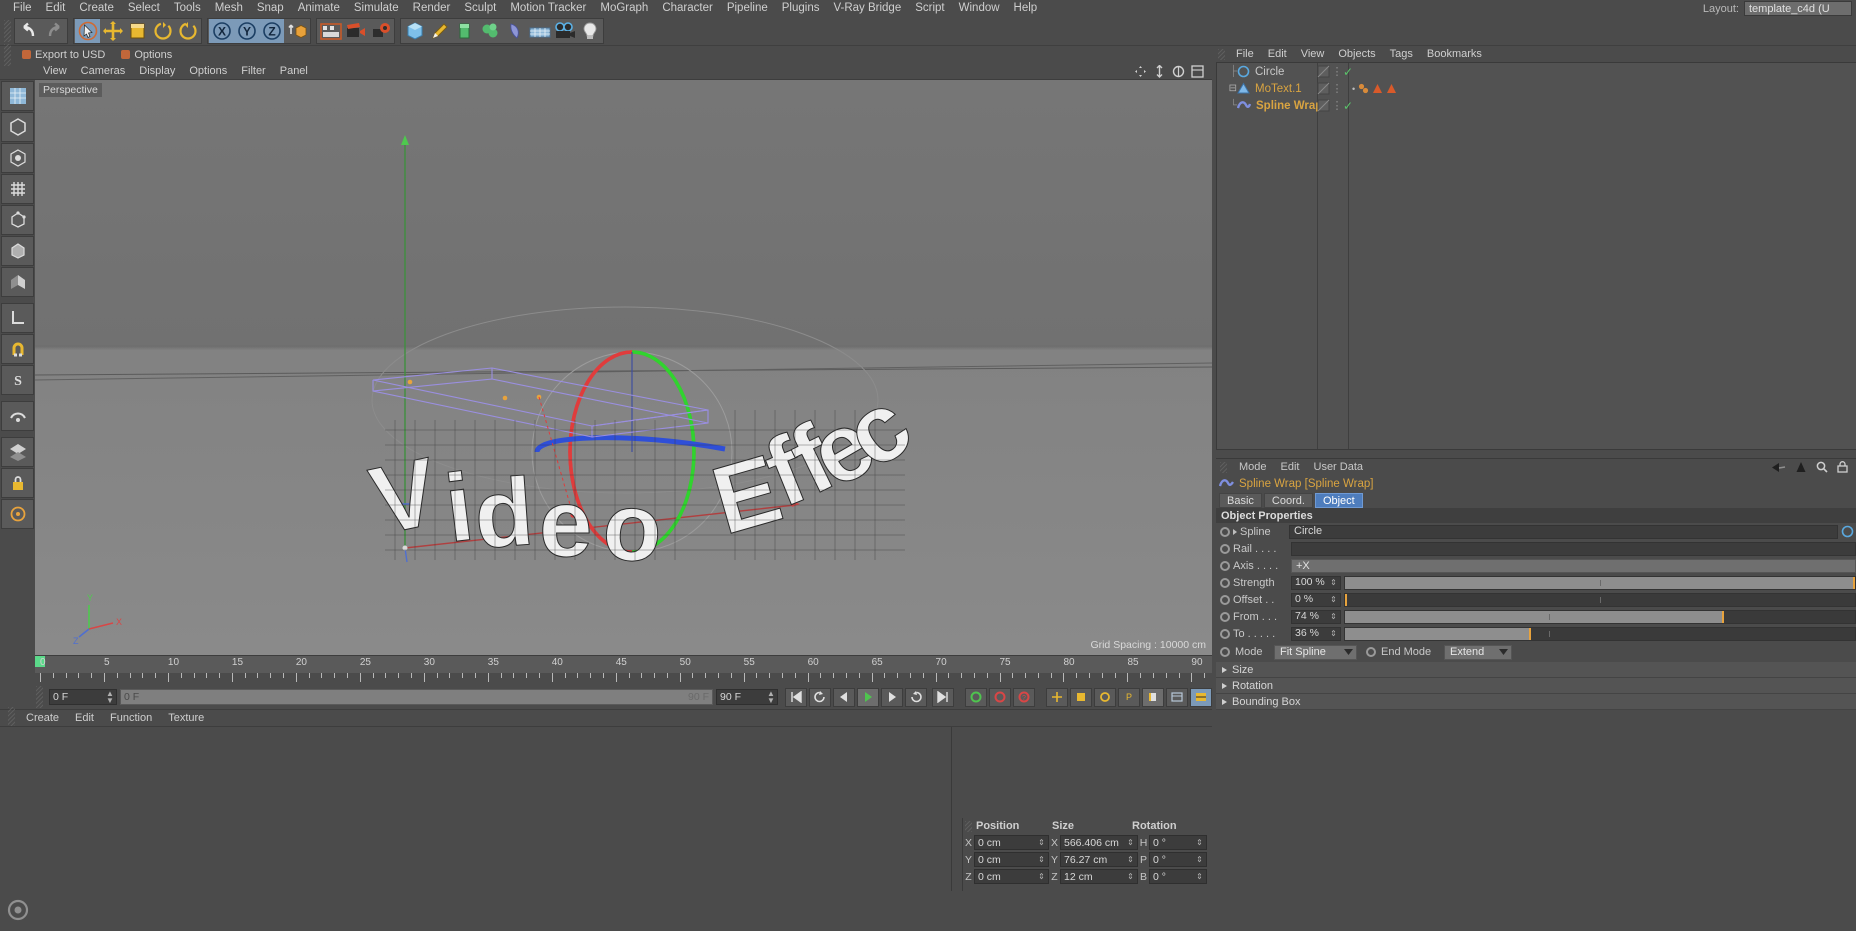  Describe the element at coordinates (17, 158) in the screenshot. I see `tool-rail-texture-mode` at that location.